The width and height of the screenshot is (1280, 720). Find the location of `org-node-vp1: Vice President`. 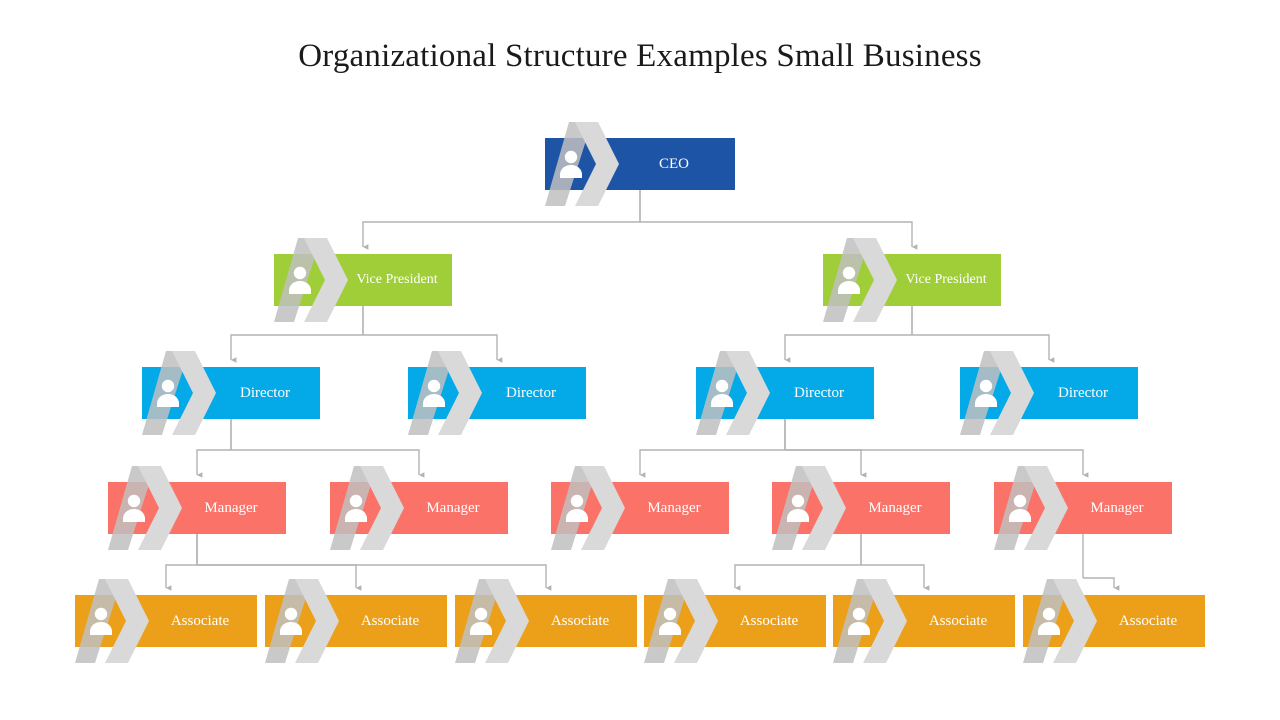

org-node-vp1: Vice President is located at coordinates (363, 280).